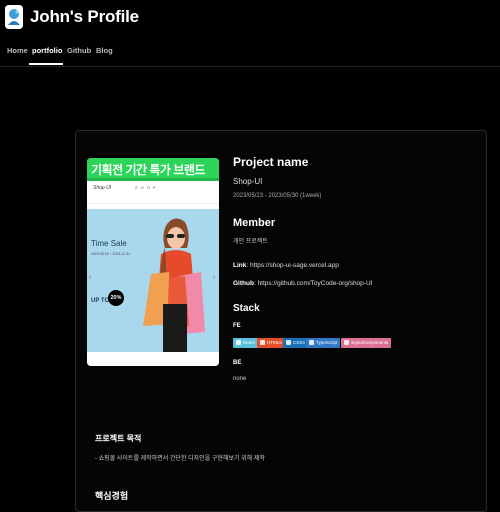 This screenshot has height=512, width=500. What do you see at coordinates (14, 17) in the screenshot?
I see `profile-logo-icon` at bounding box center [14, 17].